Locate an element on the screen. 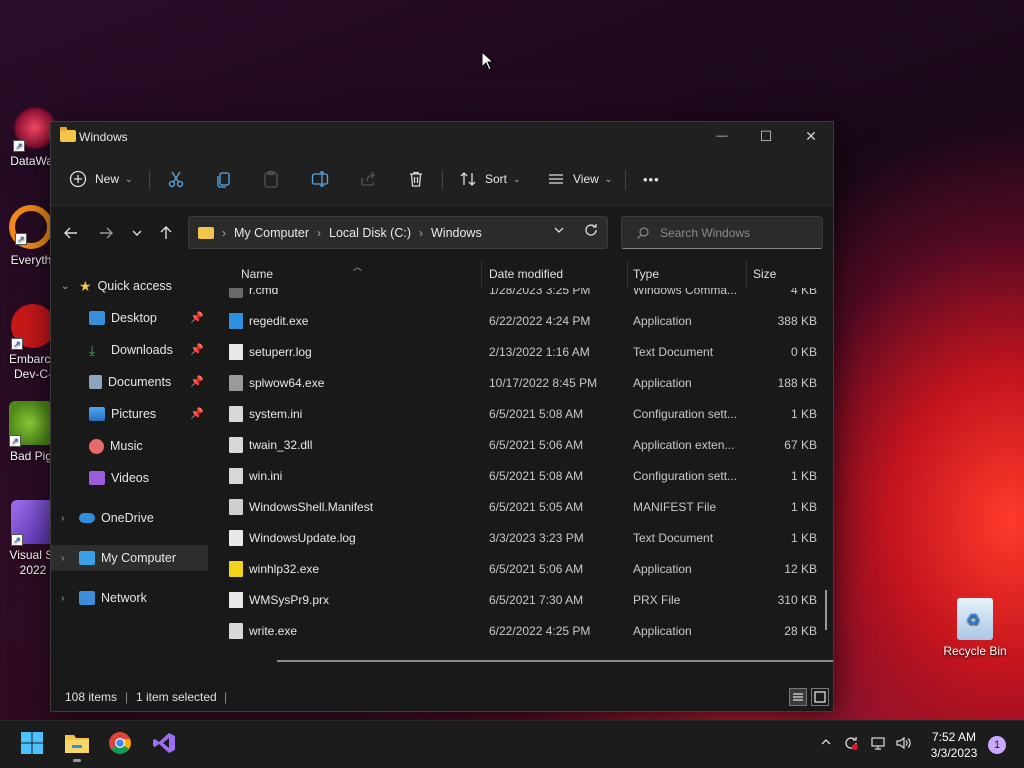 The height and width of the screenshot is (768, 1024). new-button: New ⌄ is located at coordinates (101, 179).